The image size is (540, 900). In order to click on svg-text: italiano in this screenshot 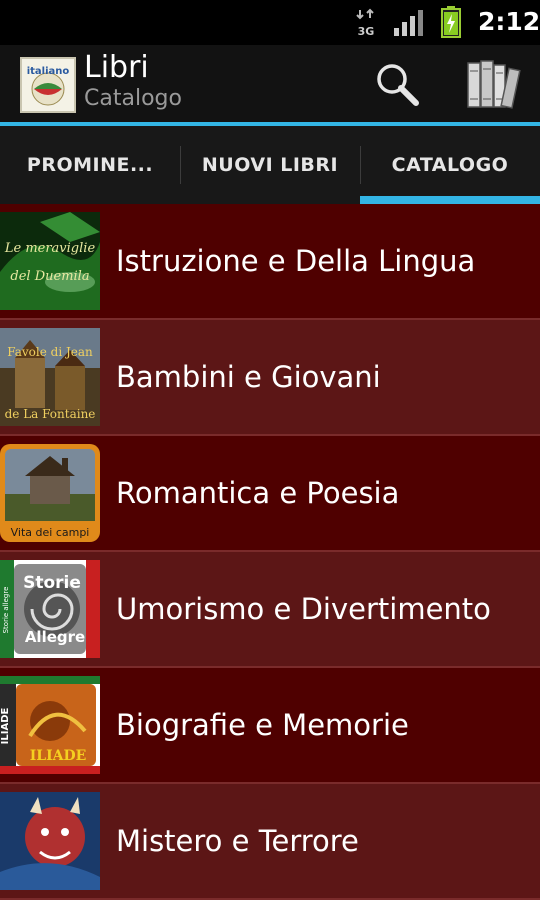, I will do `click(48, 71)`.